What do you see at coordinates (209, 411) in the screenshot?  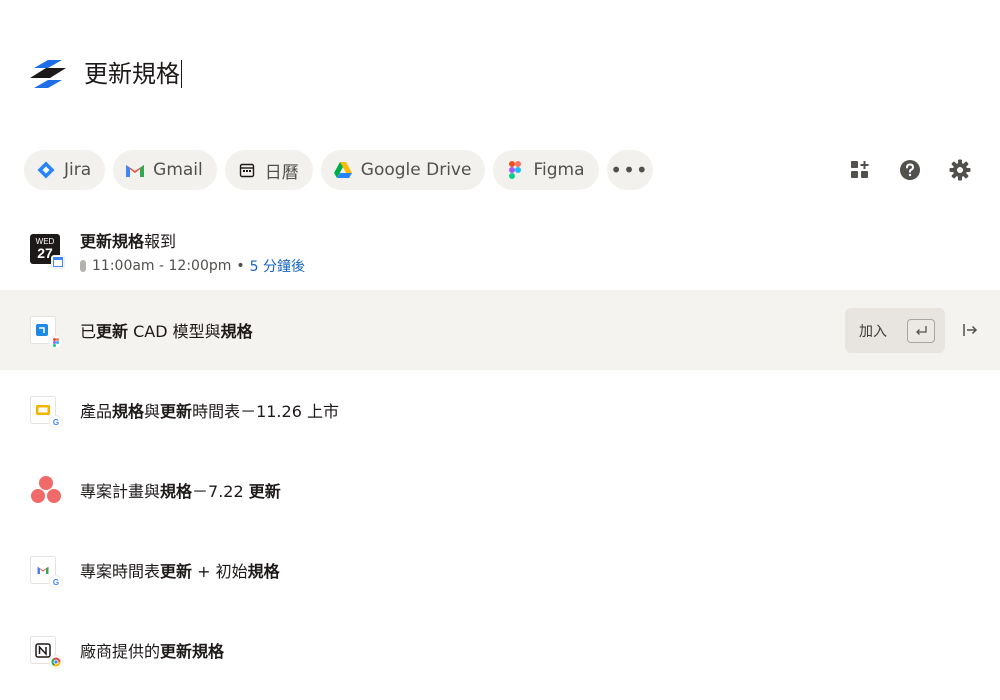 I see `result-title: 產品規格與更新時間表－11.26 上市` at bounding box center [209, 411].